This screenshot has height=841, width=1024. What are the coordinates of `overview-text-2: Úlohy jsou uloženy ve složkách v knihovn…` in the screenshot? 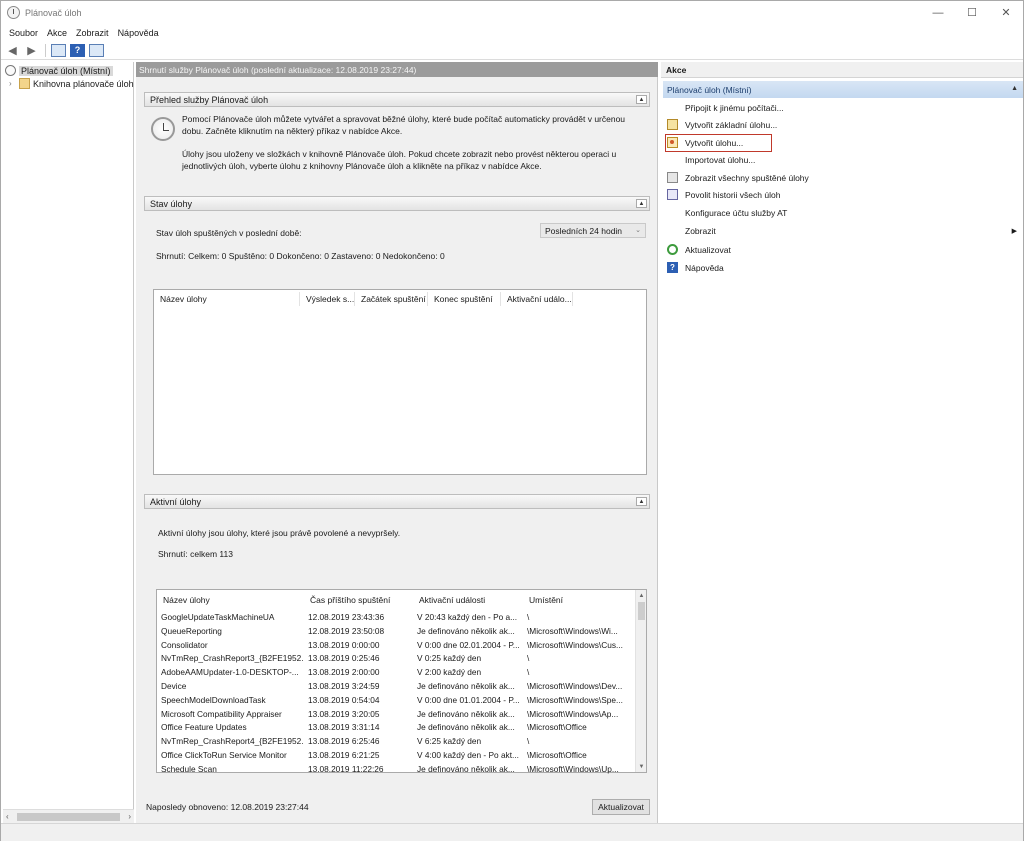 It's located at (399, 160).